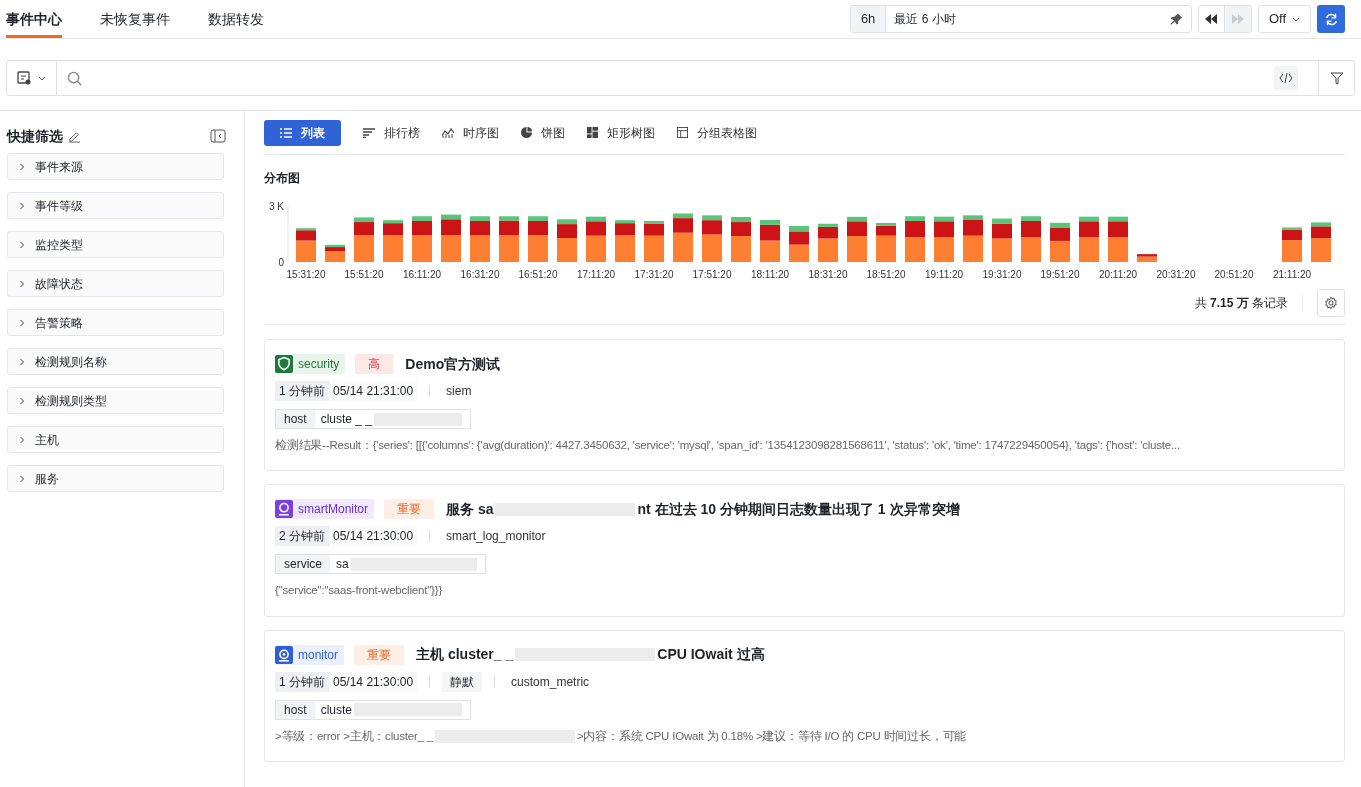 The image size is (1361, 787). I want to click on relative-time: 2 分钟前, so click(302, 536).